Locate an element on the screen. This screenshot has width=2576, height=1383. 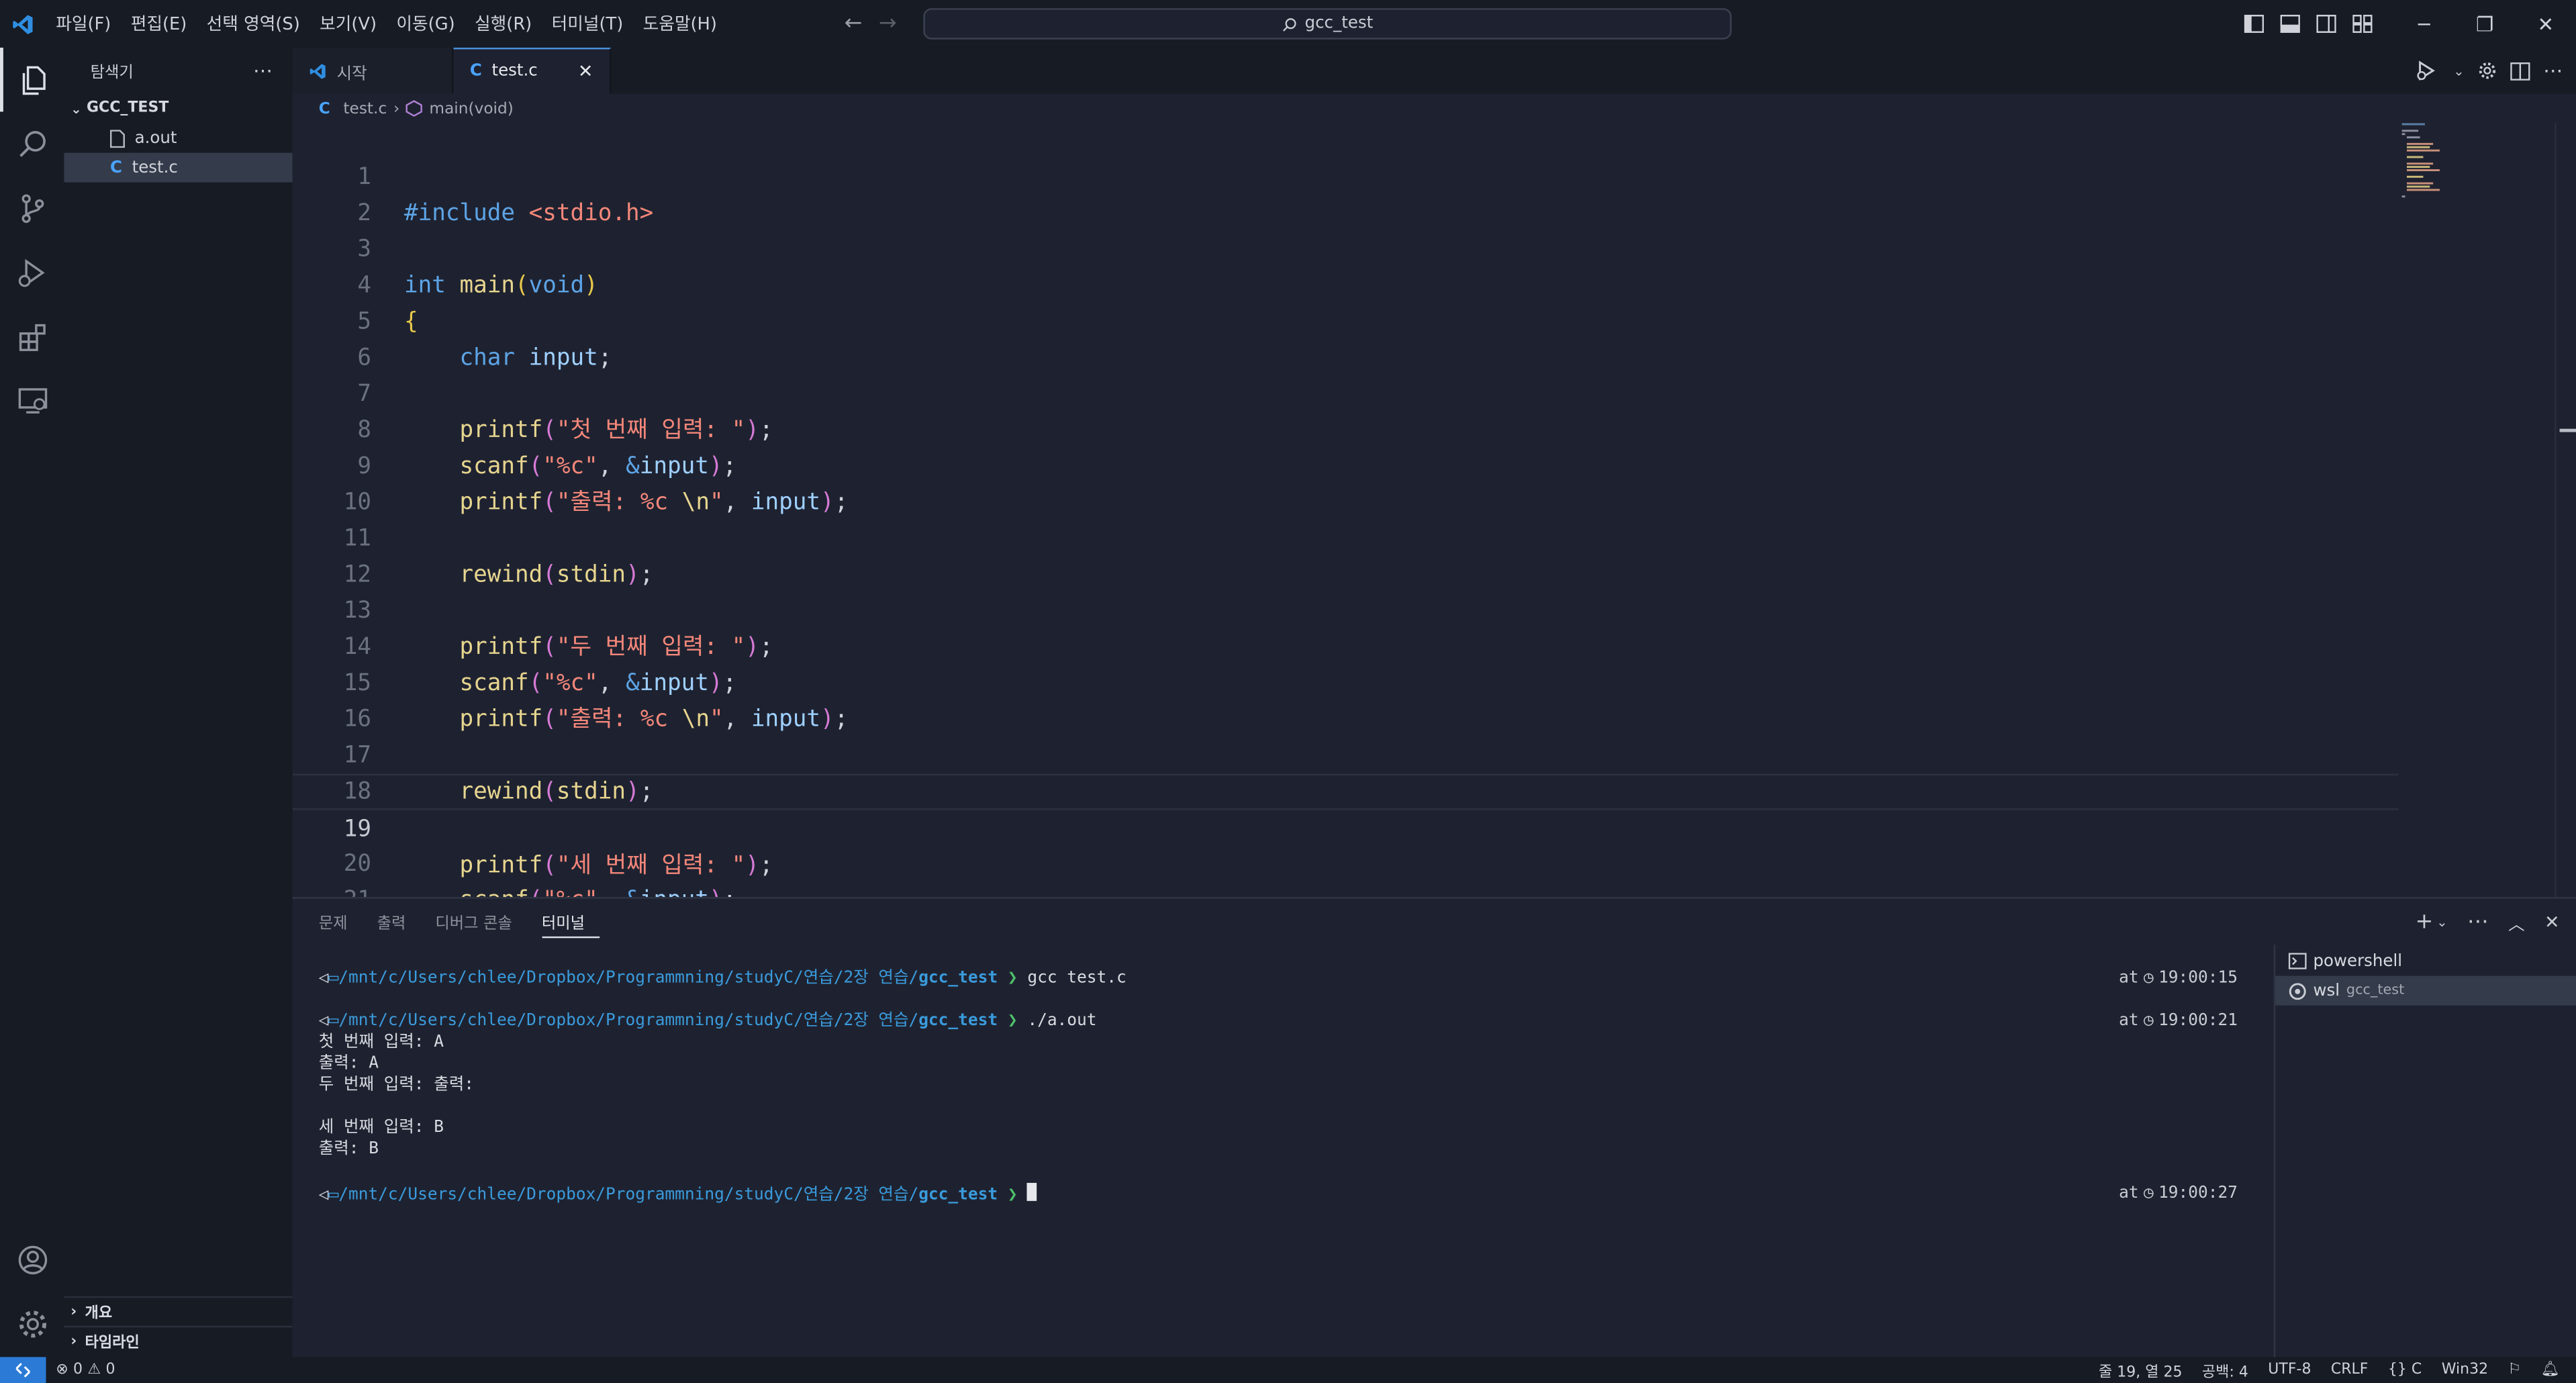
c-file-icon: C is located at coordinates (116, 167).